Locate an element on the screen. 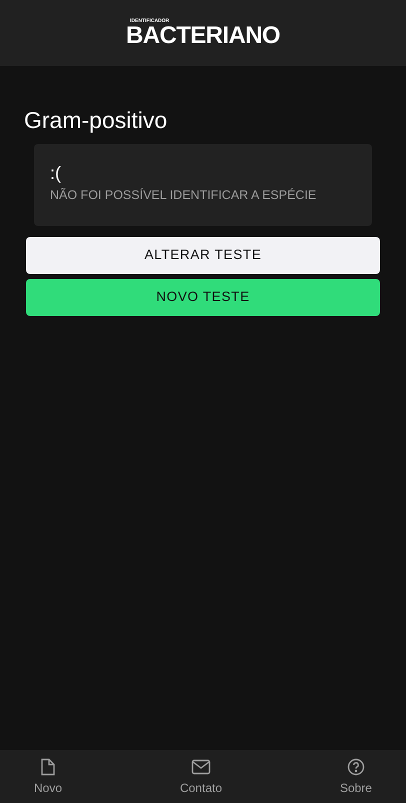 The width and height of the screenshot is (406, 803). result-message: NÃO FOI POSSÍVEL IDENTIFICAR A ESPÉCIE is located at coordinates (184, 195).